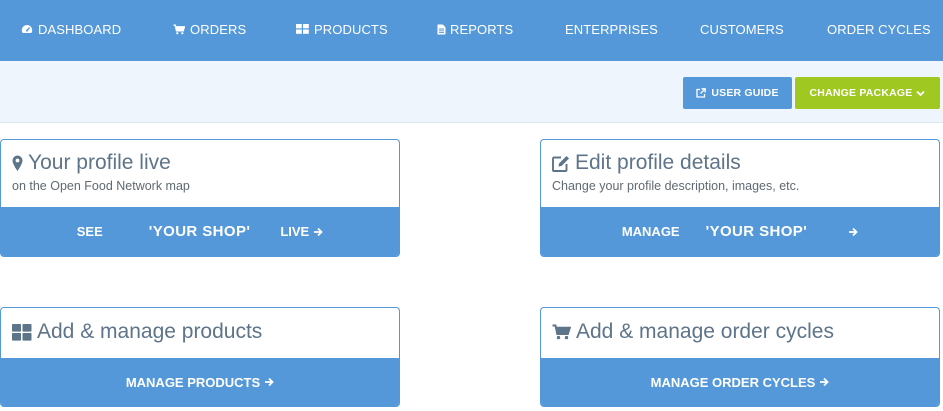 Image resolution: width=943 pixels, height=411 pixels. I want to click on user-guide-label: USER GUIDE, so click(745, 93).